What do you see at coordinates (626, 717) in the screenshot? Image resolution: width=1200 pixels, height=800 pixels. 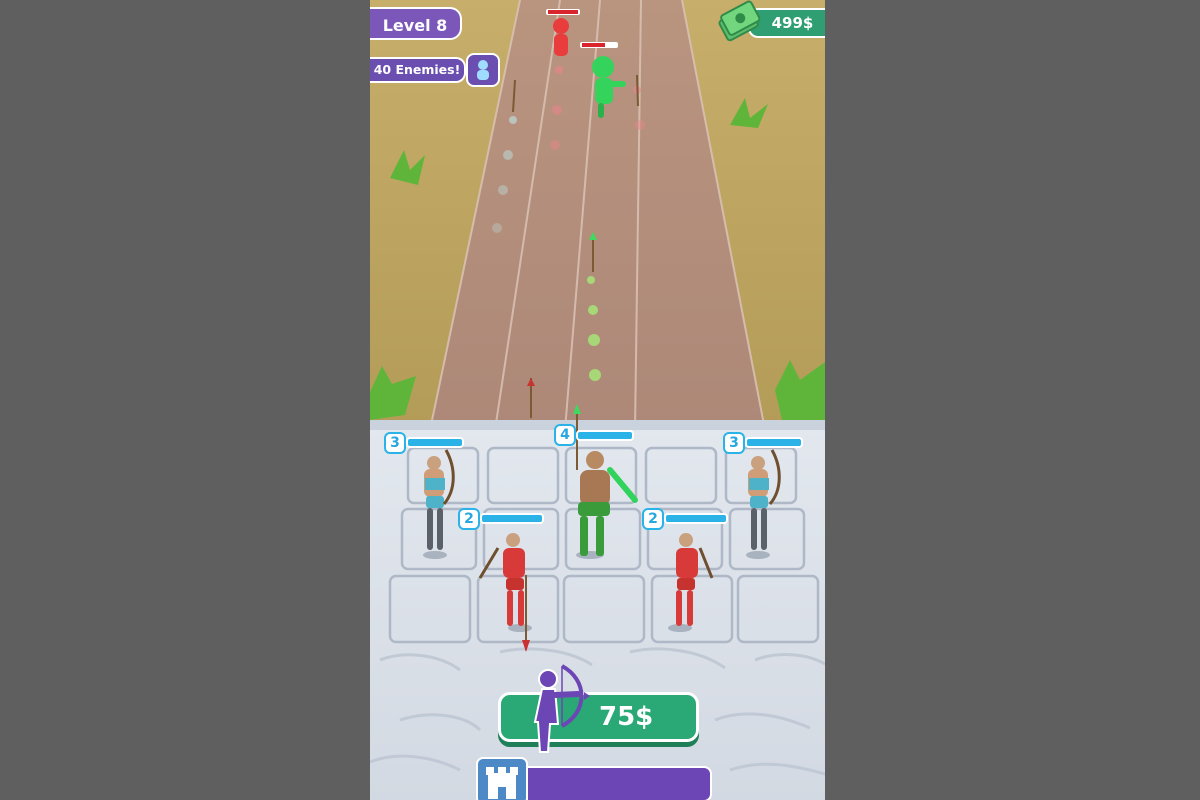 I see `archer-price: 75$` at bounding box center [626, 717].